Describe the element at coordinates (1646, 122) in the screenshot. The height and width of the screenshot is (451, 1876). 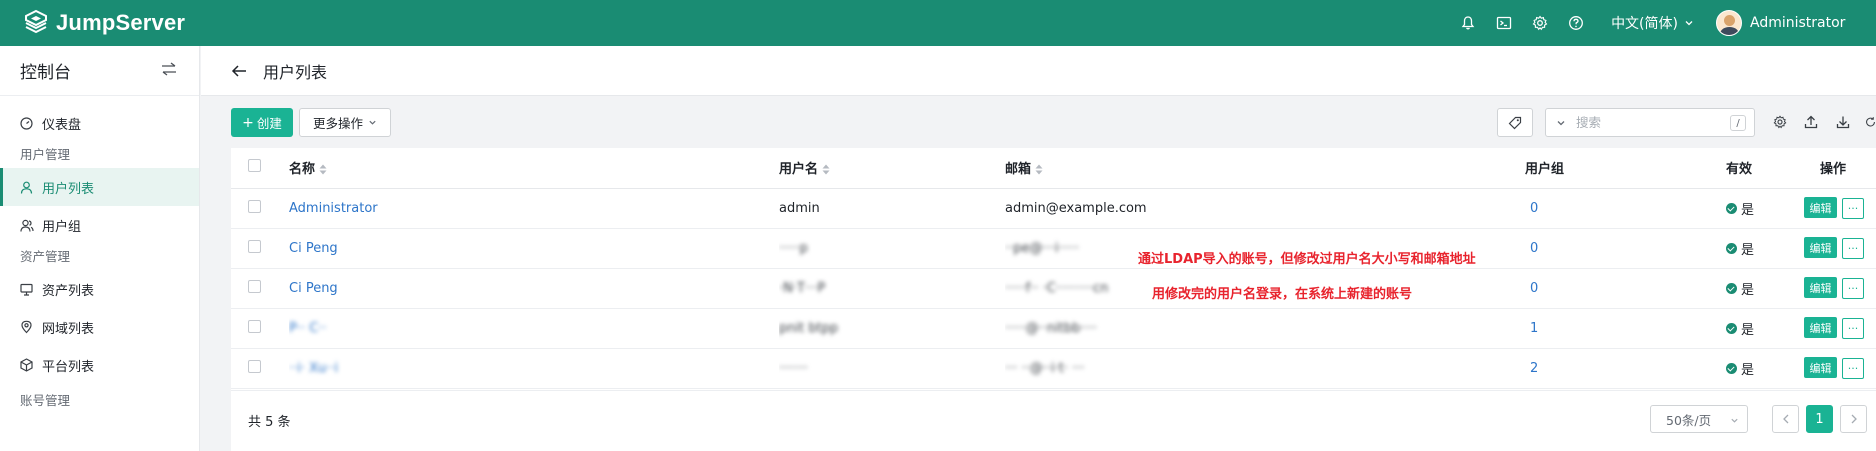
I see `search-input` at that location.